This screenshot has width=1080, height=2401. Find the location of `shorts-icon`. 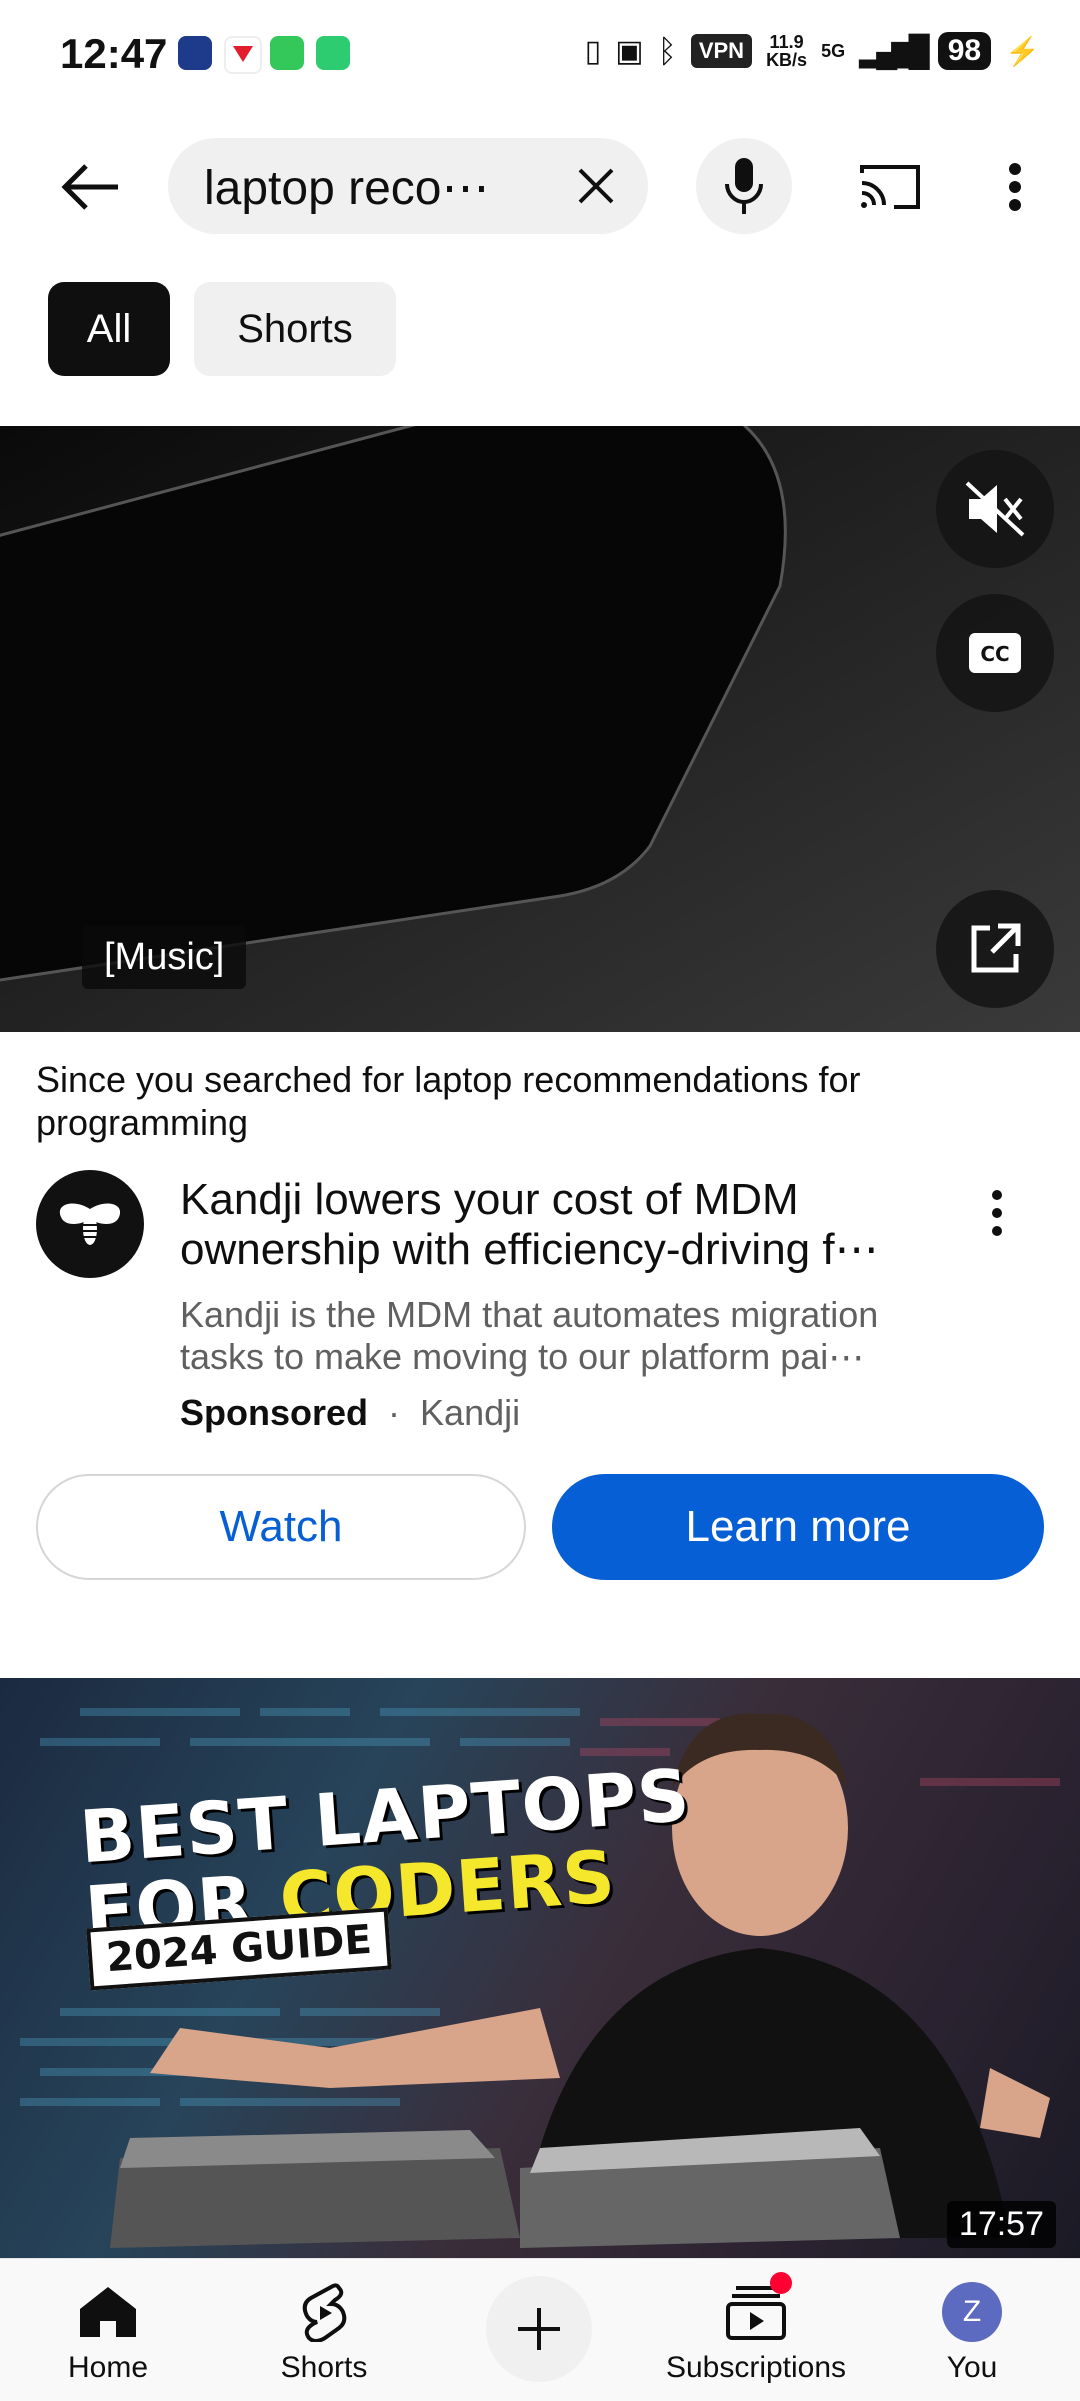

shorts-icon is located at coordinates (324, 2312).